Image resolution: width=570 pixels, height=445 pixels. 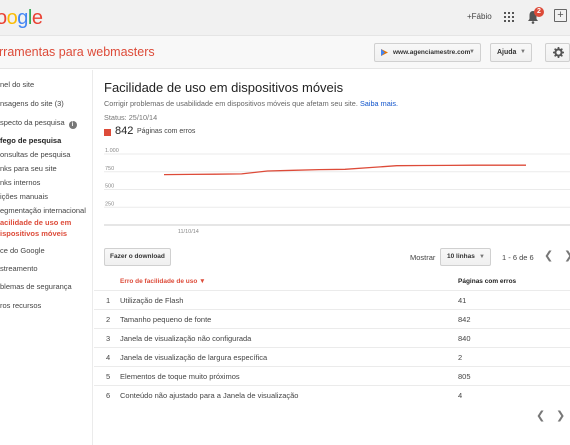 What do you see at coordinates (464, 338) in the screenshot?
I see `error-count: 840` at bounding box center [464, 338].